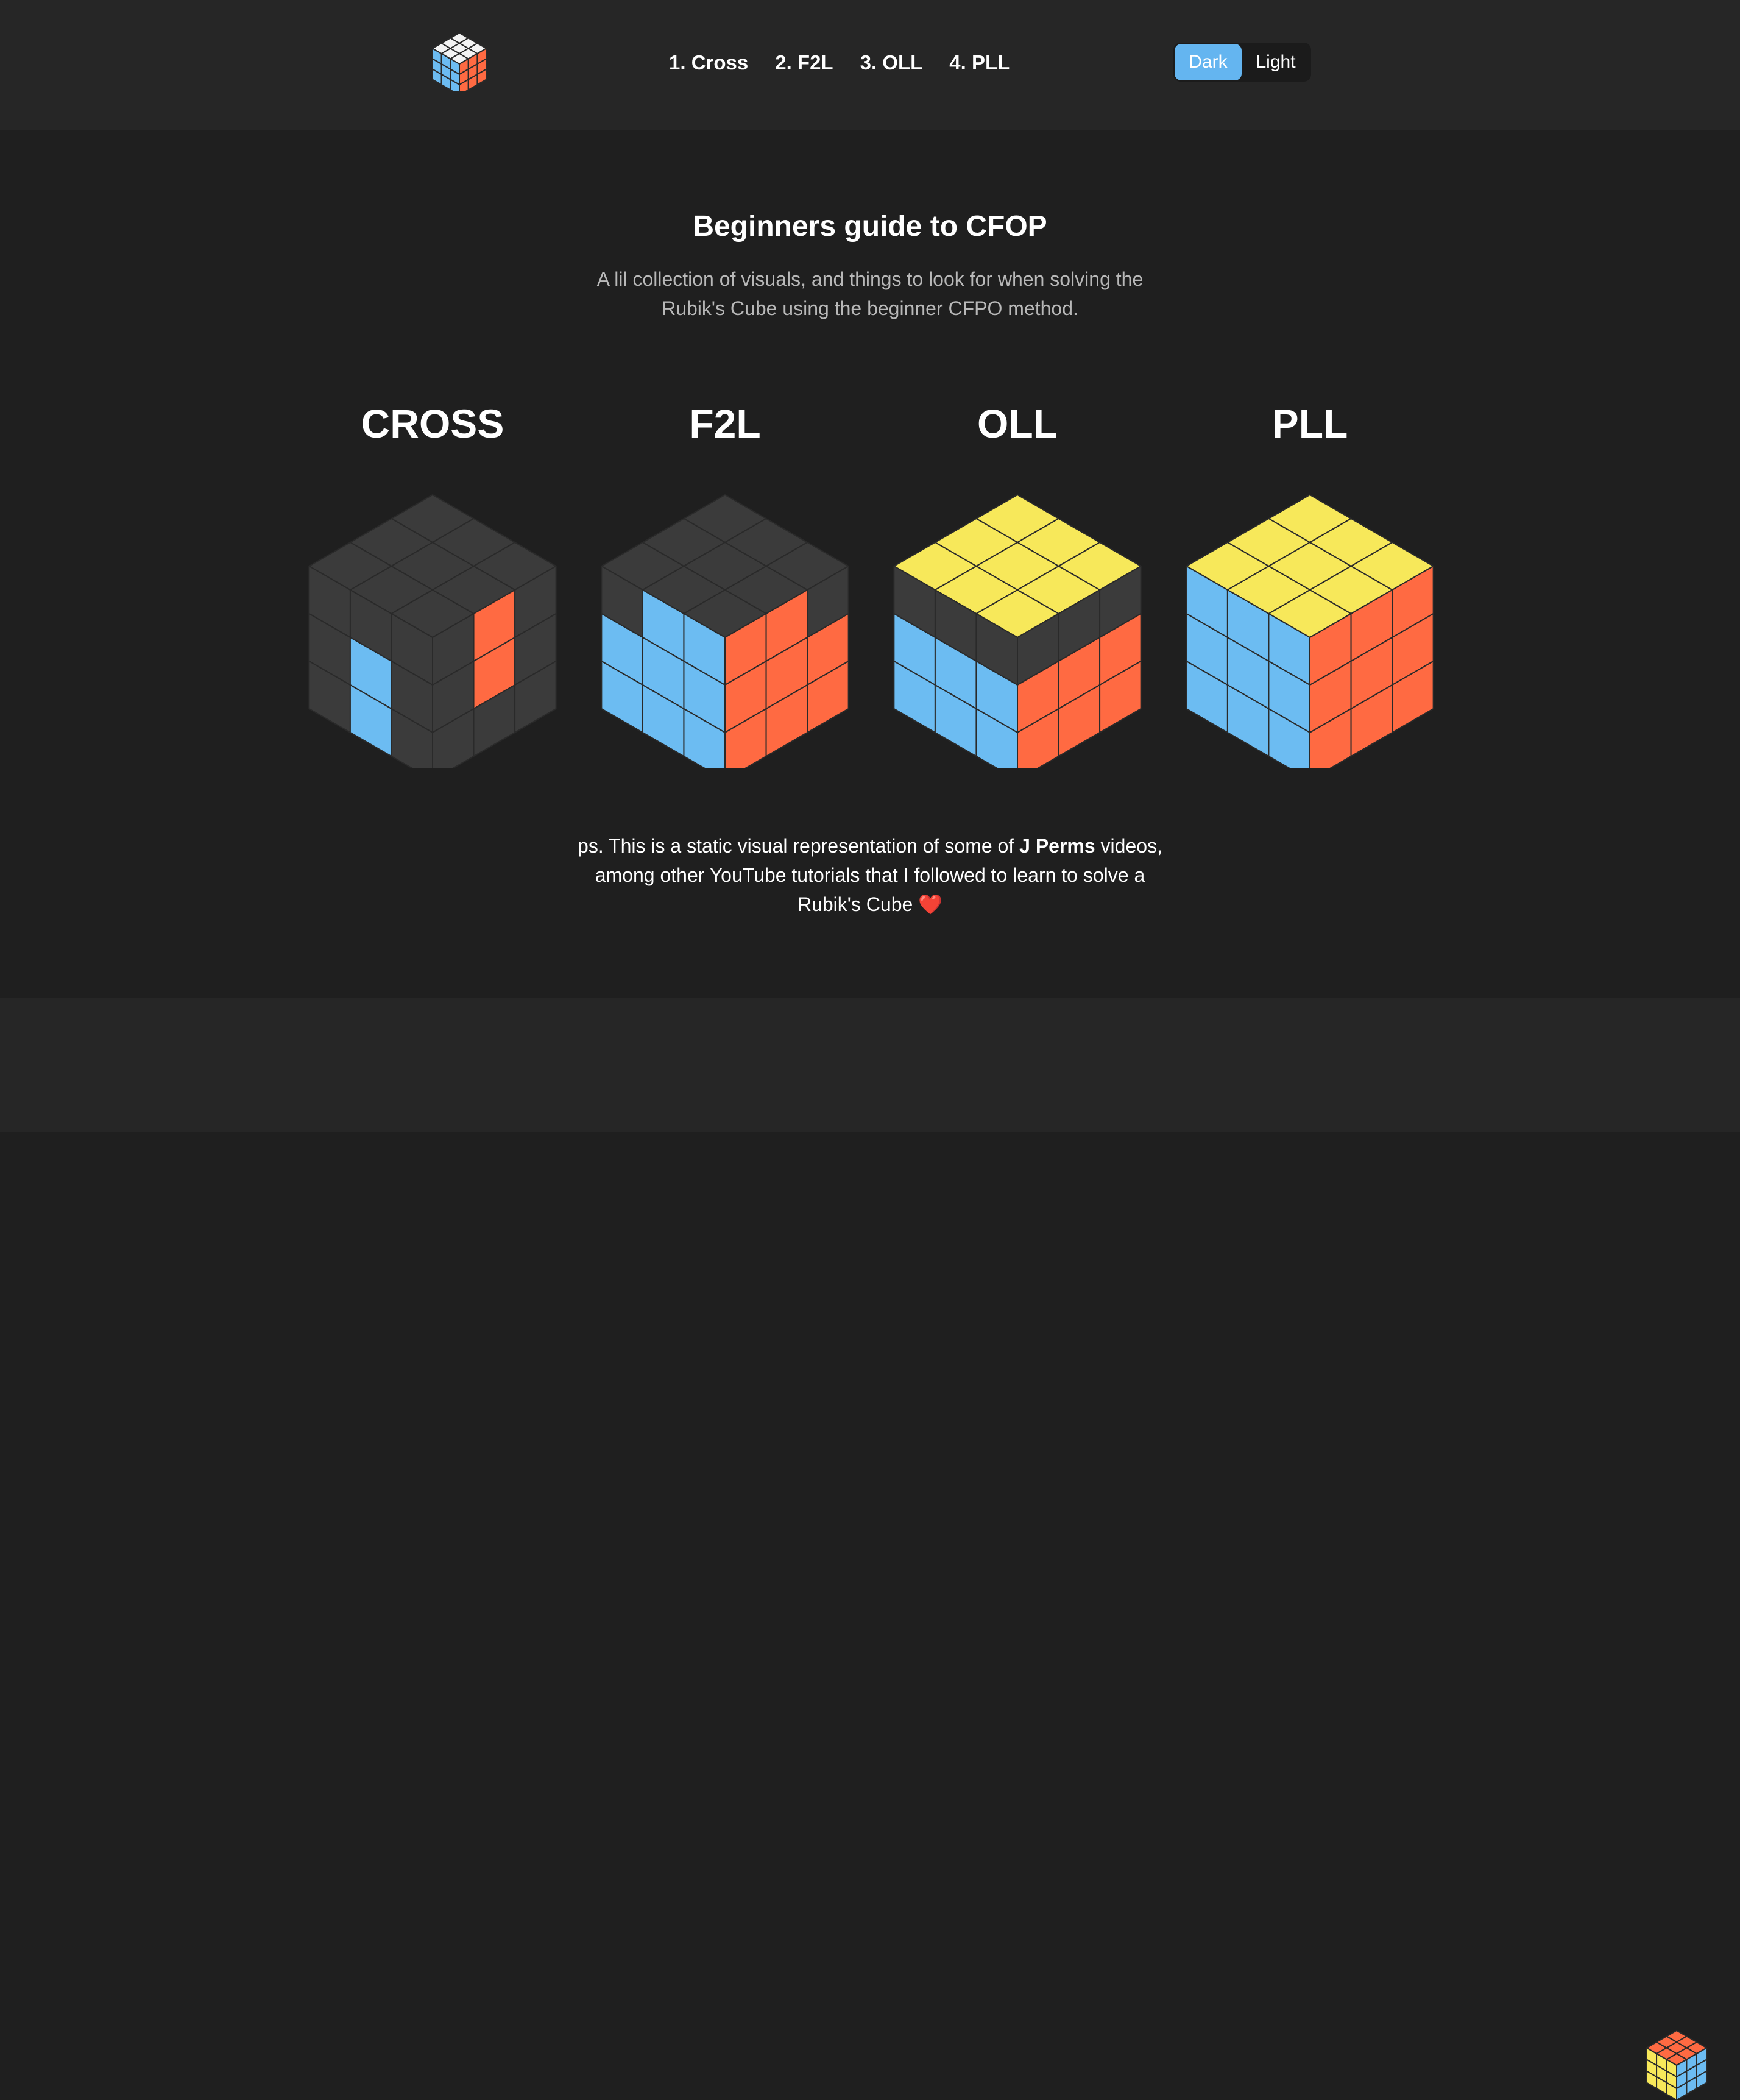 Image resolution: width=1740 pixels, height=2100 pixels. Describe the element at coordinates (708, 63) in the screenshot. I see `nav-link-cross: 1. Cross` at that location.